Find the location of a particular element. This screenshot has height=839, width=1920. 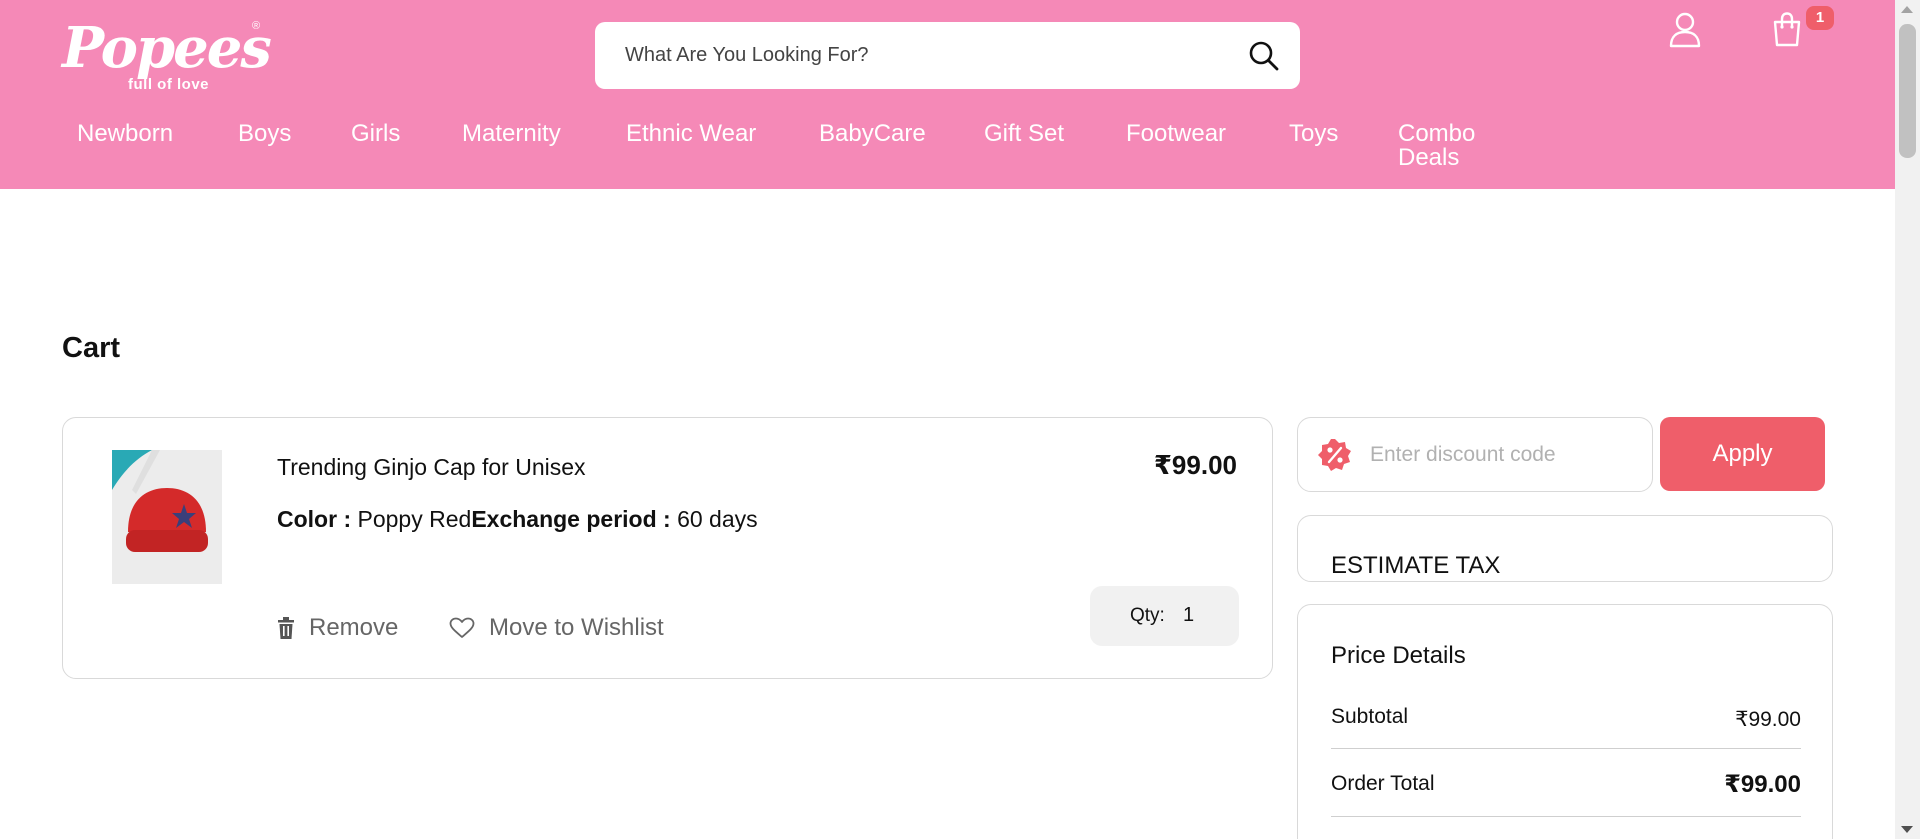

remove-button: Remove is located at coordinates (337, 628).